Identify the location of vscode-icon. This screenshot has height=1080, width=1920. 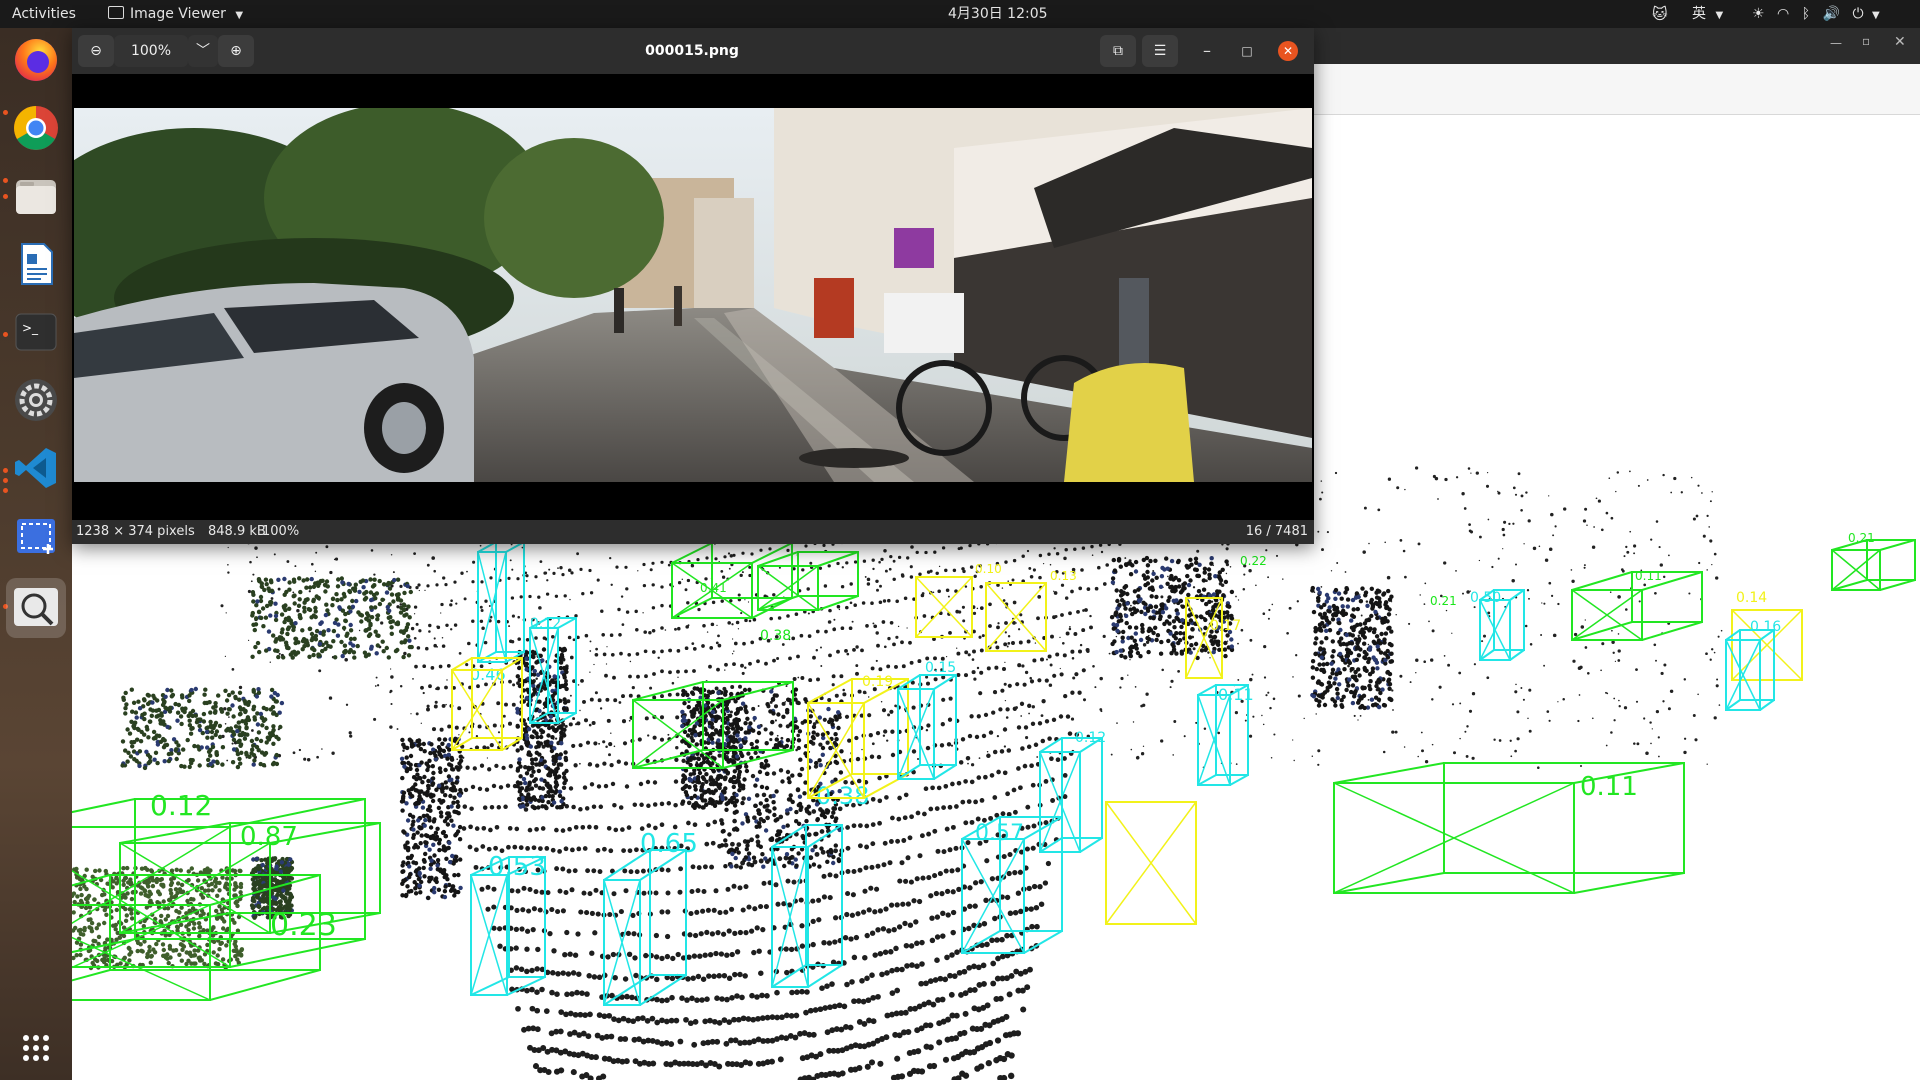
(36, 468).